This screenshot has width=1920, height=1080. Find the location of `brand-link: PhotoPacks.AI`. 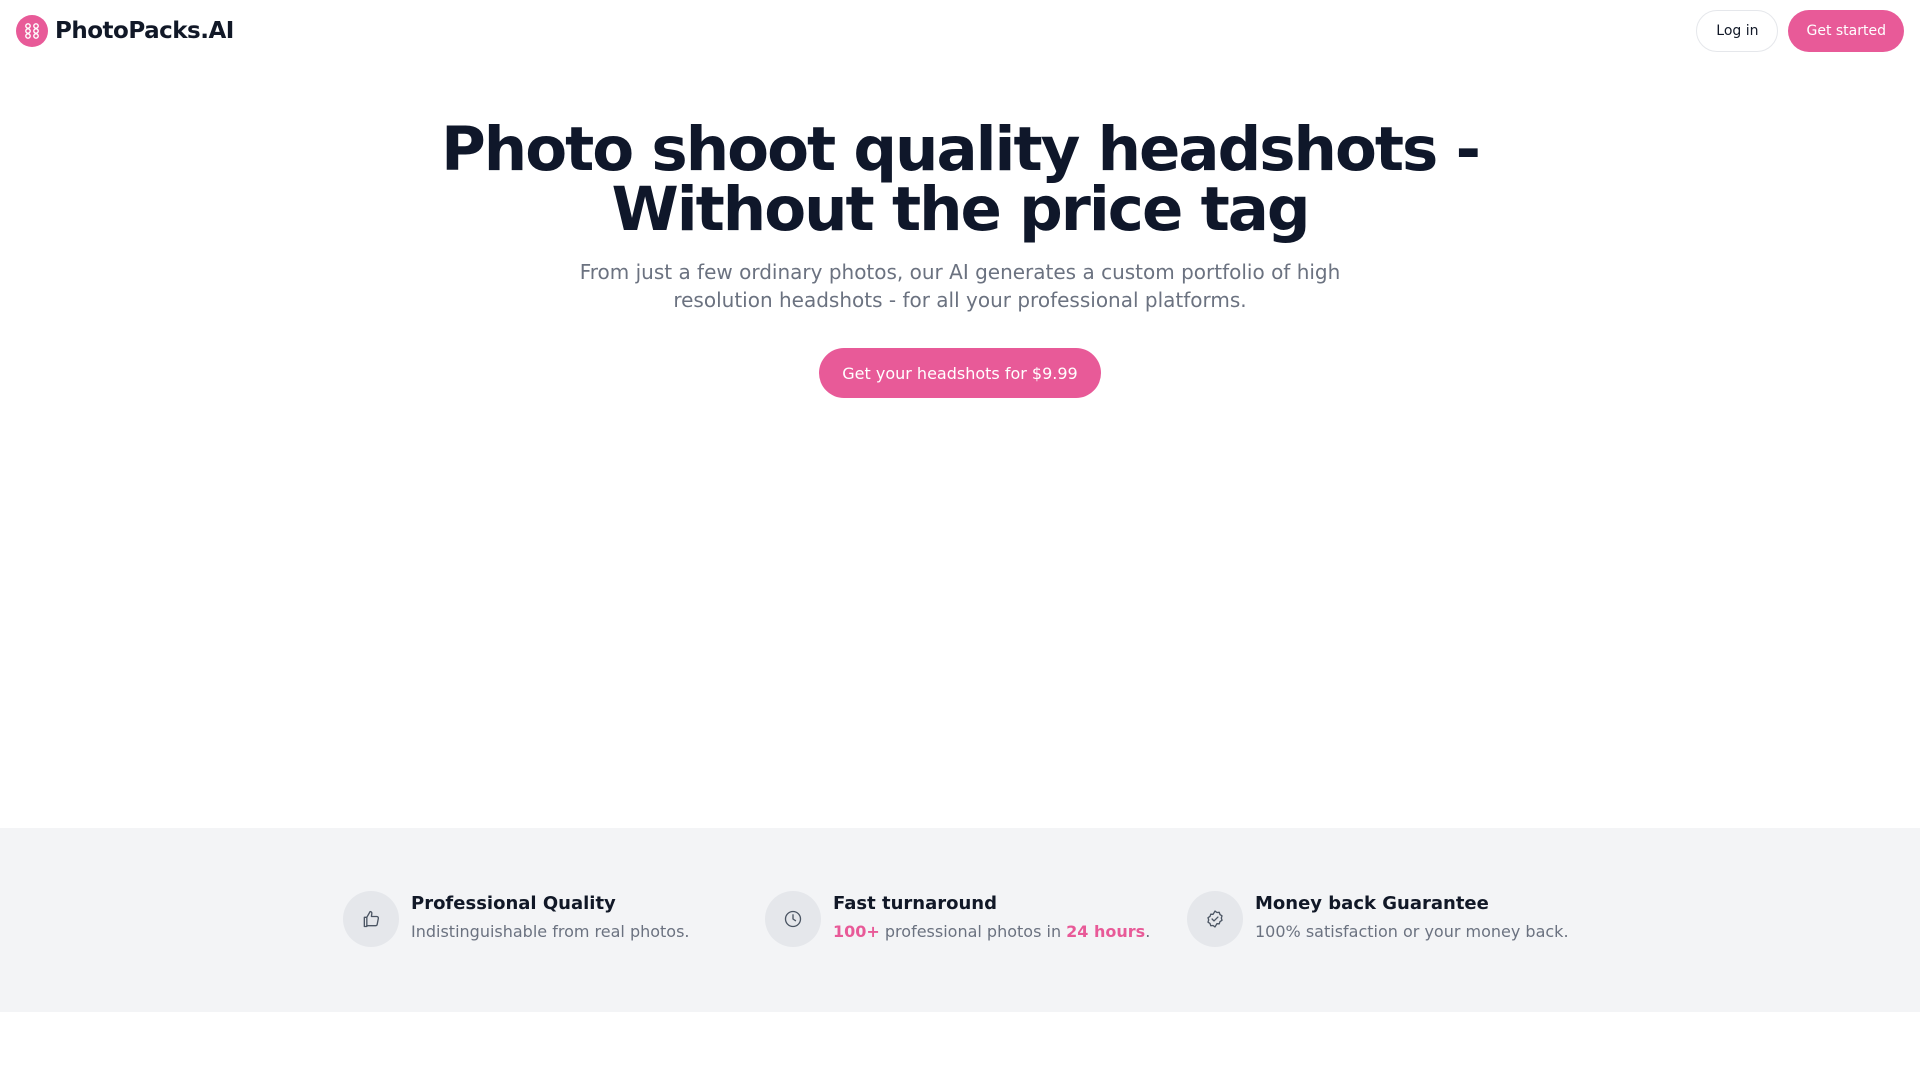

brand-link: PhotoPacks.AI is located at coordinates (125, 31).